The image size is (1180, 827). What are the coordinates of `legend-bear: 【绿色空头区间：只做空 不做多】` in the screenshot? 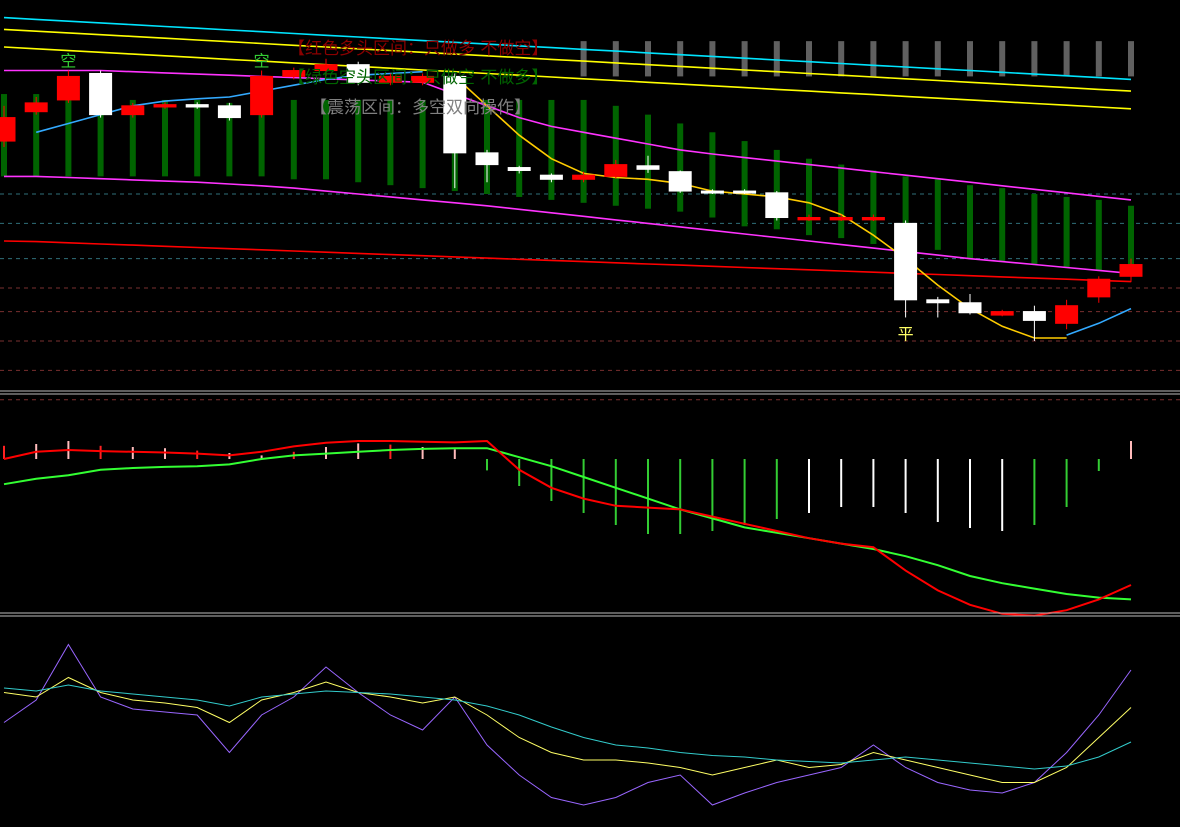 It's located at (418, 78).